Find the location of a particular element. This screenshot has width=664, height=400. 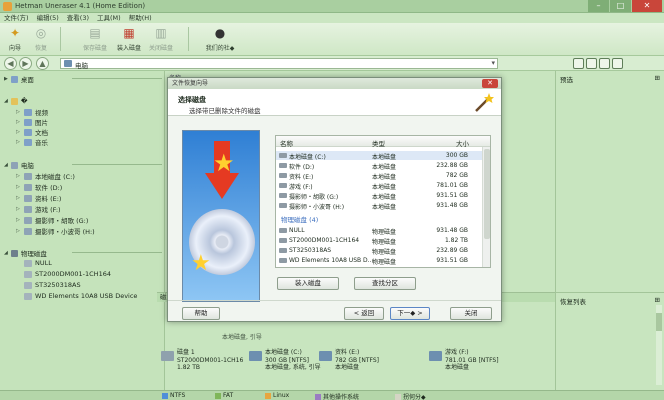

list-item: 软件 (D:) 本地磁盘 232.88 GB is located at coordinates (379, 166).